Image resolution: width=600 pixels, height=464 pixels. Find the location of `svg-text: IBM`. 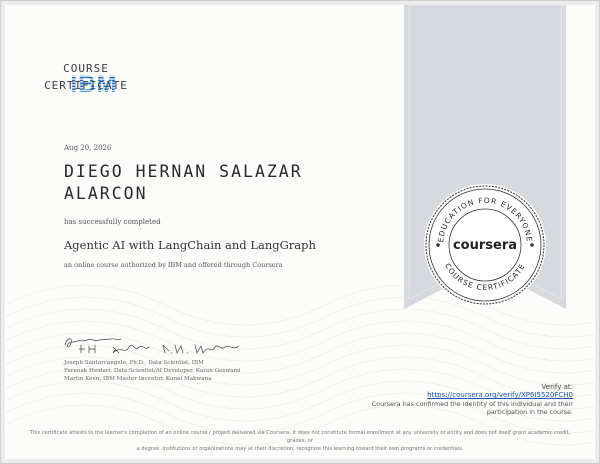

svg-text: IBM is located at coordinates (94, 83).